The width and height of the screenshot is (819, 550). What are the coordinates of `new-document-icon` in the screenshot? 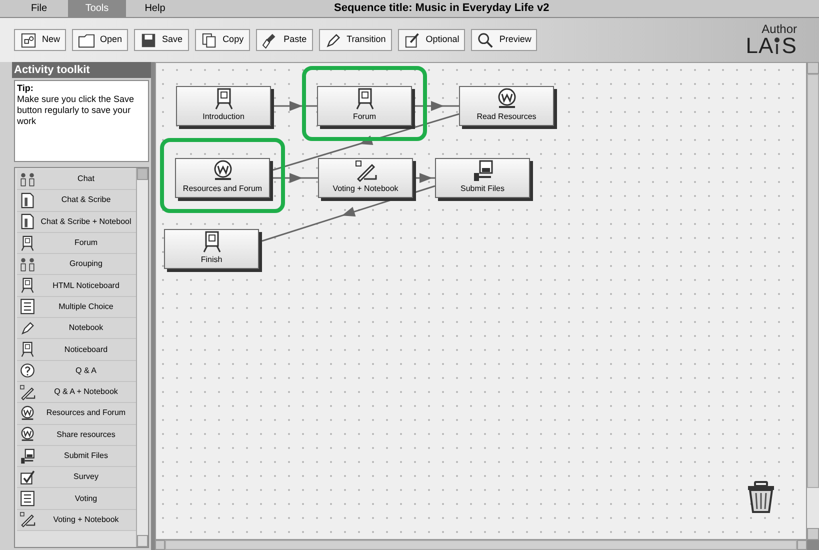 It's located at (28, 40).